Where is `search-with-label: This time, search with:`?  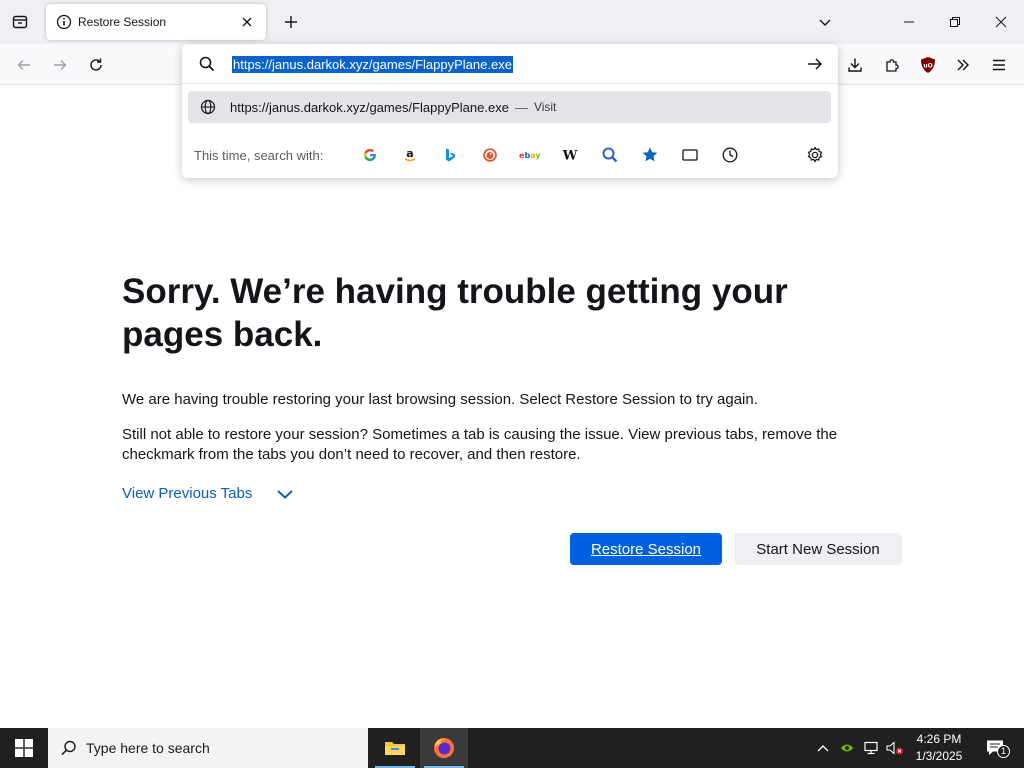
search-with-label: This time, search with: is located at coordinates (259, 155).